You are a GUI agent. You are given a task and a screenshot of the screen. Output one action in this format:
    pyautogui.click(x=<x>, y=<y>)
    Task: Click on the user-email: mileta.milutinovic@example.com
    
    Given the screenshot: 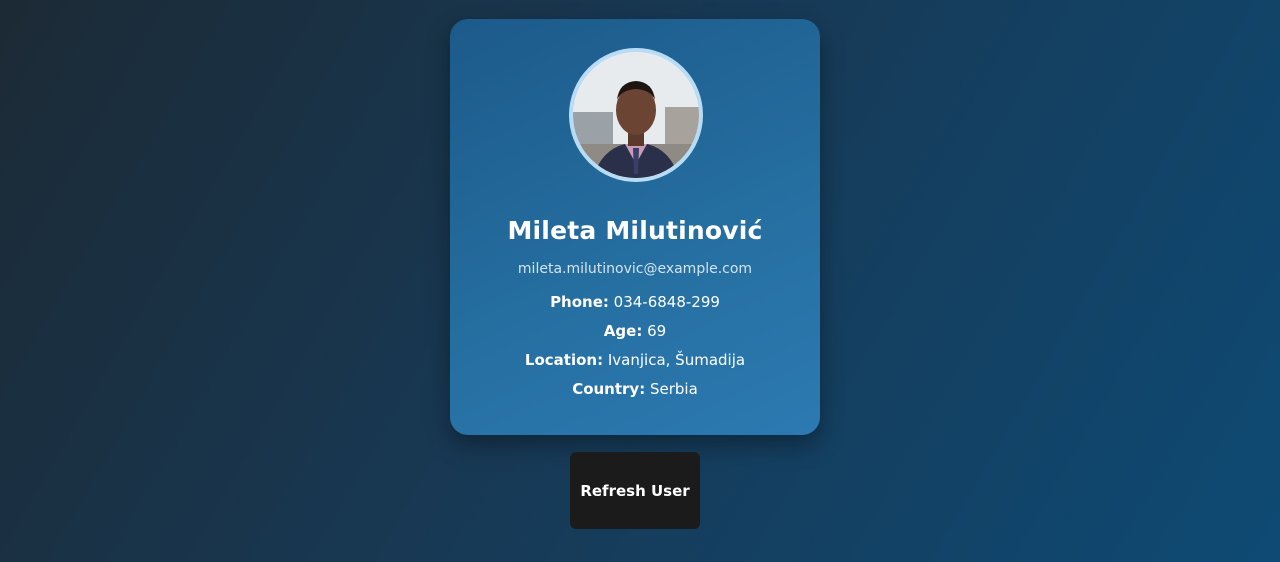 What is the action you would take?
    pyautogui.click(x=635, y=269)
    